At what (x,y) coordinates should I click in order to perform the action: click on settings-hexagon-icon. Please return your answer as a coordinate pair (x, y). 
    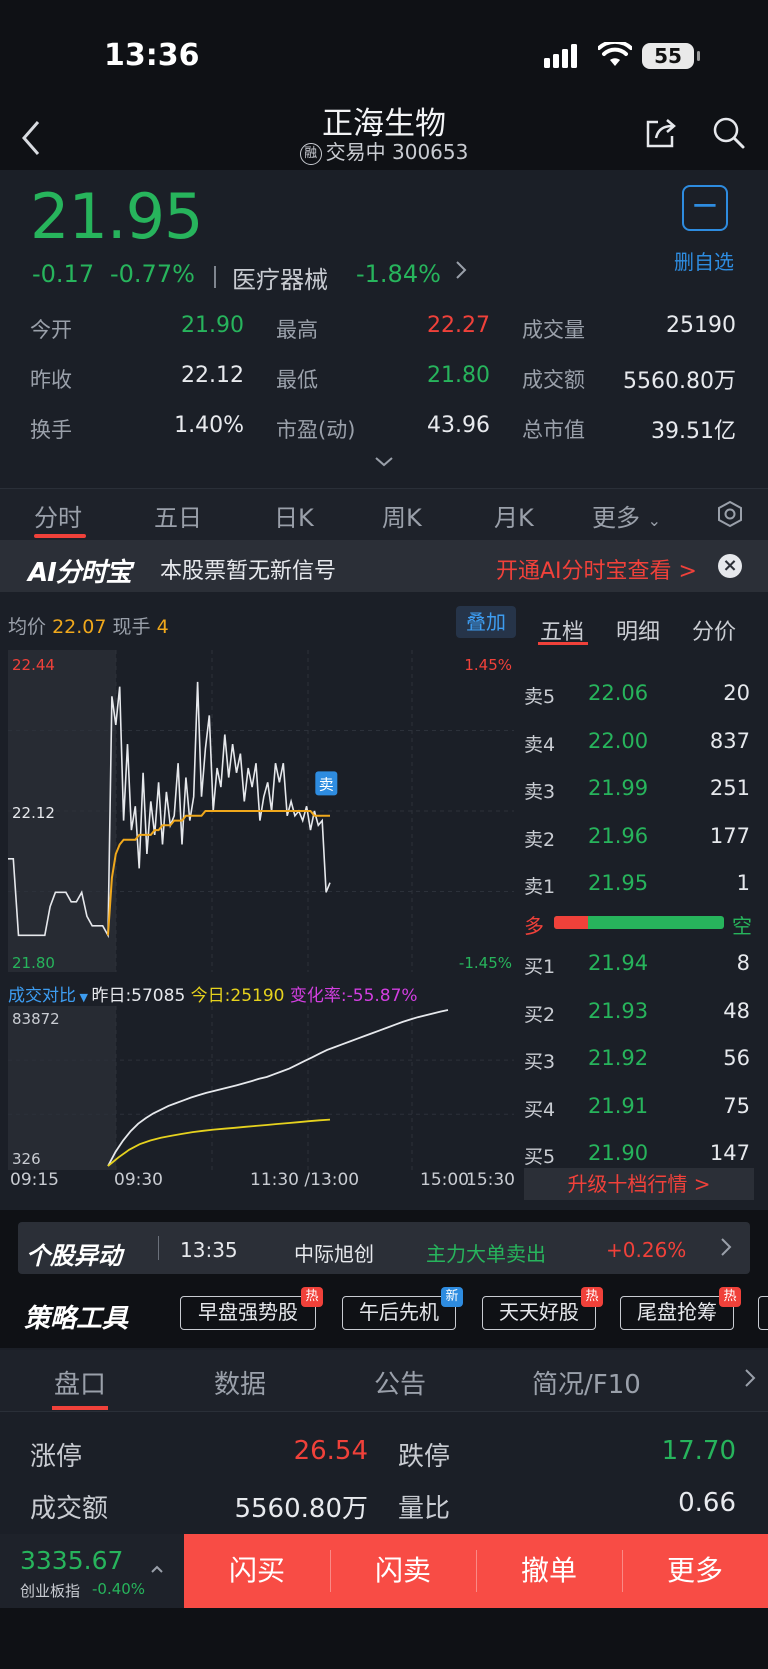
    Looking at the image, I should click on (730, 514).